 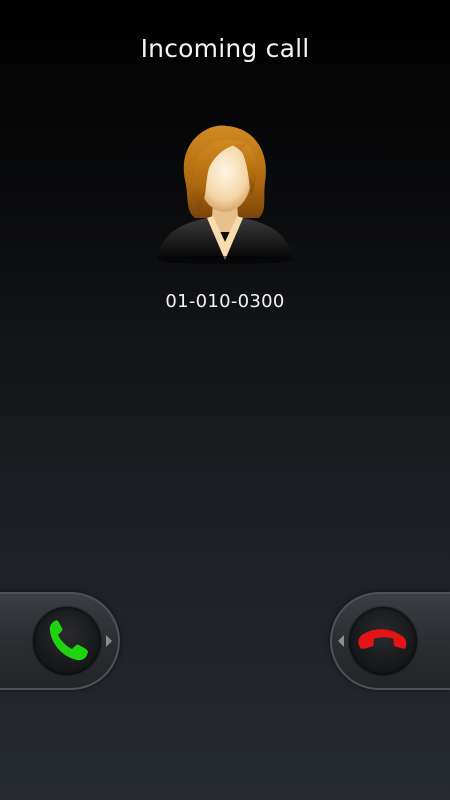 I want to click on decline-button, so click(x=383, y=641).